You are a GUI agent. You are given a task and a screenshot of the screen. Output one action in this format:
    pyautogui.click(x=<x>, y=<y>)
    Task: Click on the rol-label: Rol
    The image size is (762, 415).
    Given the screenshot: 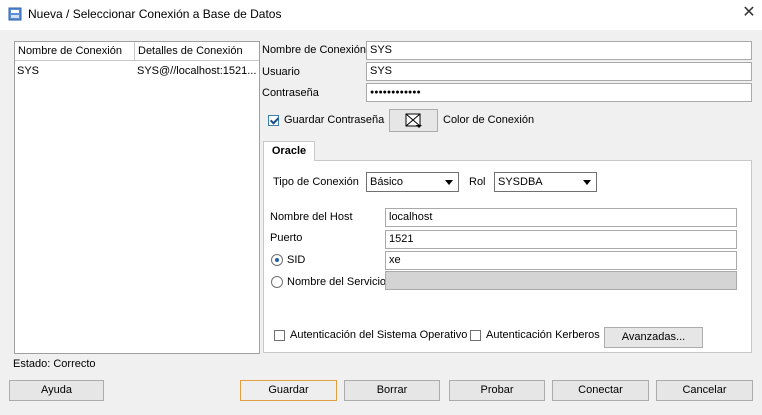 What is the action you would take?
    pyautogui.click(x=477, y=182)
    